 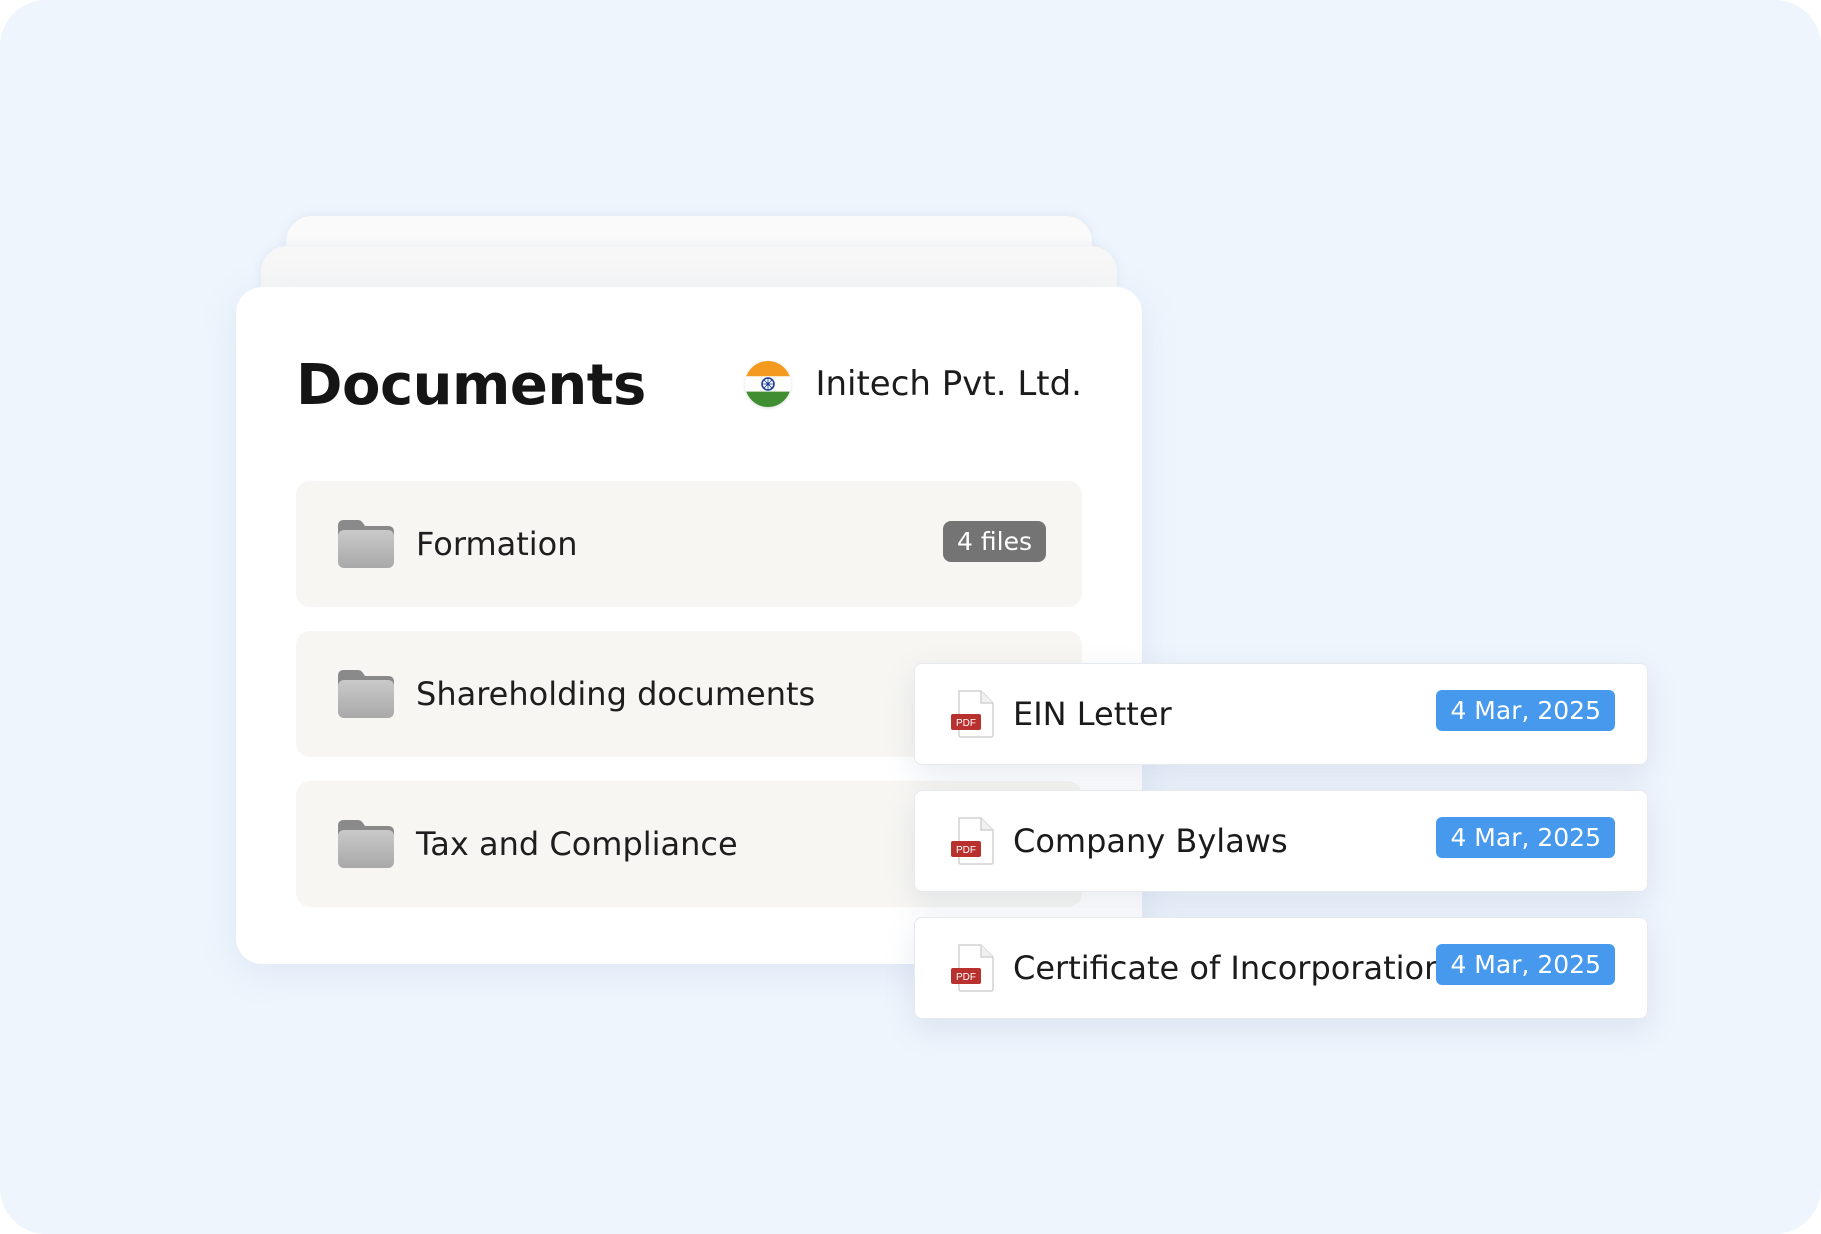 What do you see at coordinates (994, 541) in the screenshot?
I see `file-count-badge: 4 files` at bounding box center [994, 541].